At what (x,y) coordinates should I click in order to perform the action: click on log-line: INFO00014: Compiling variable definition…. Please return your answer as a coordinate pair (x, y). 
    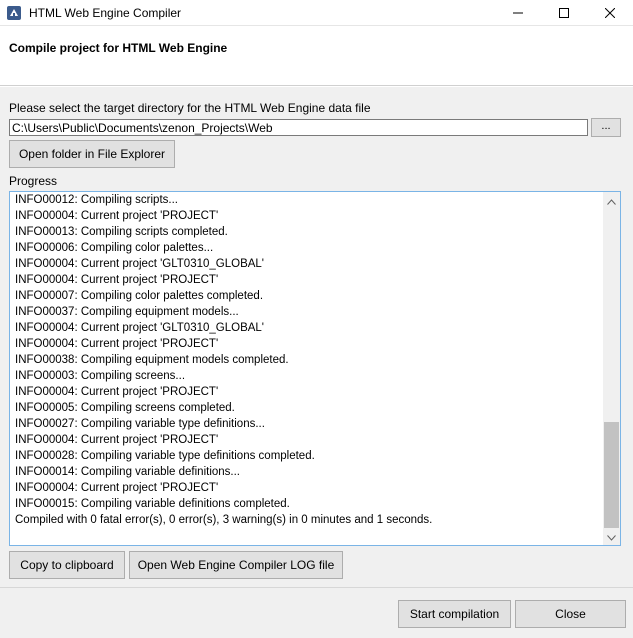
    Looking at the image, I should click on (128, 472).